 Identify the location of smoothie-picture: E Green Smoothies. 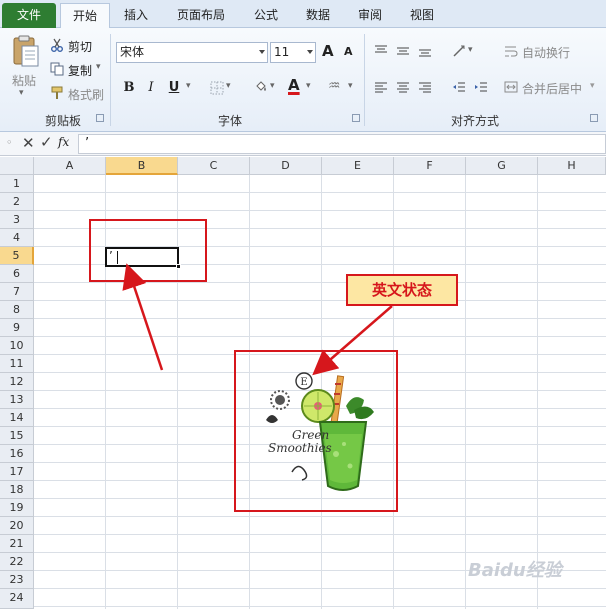
(323, 431).